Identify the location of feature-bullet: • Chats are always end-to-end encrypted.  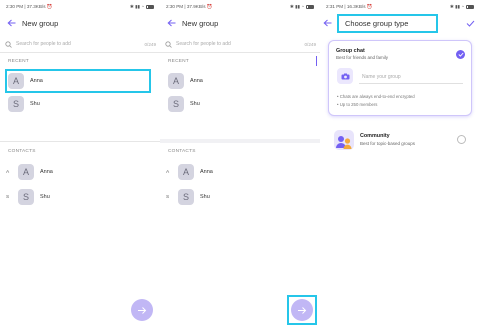
(376, 96).